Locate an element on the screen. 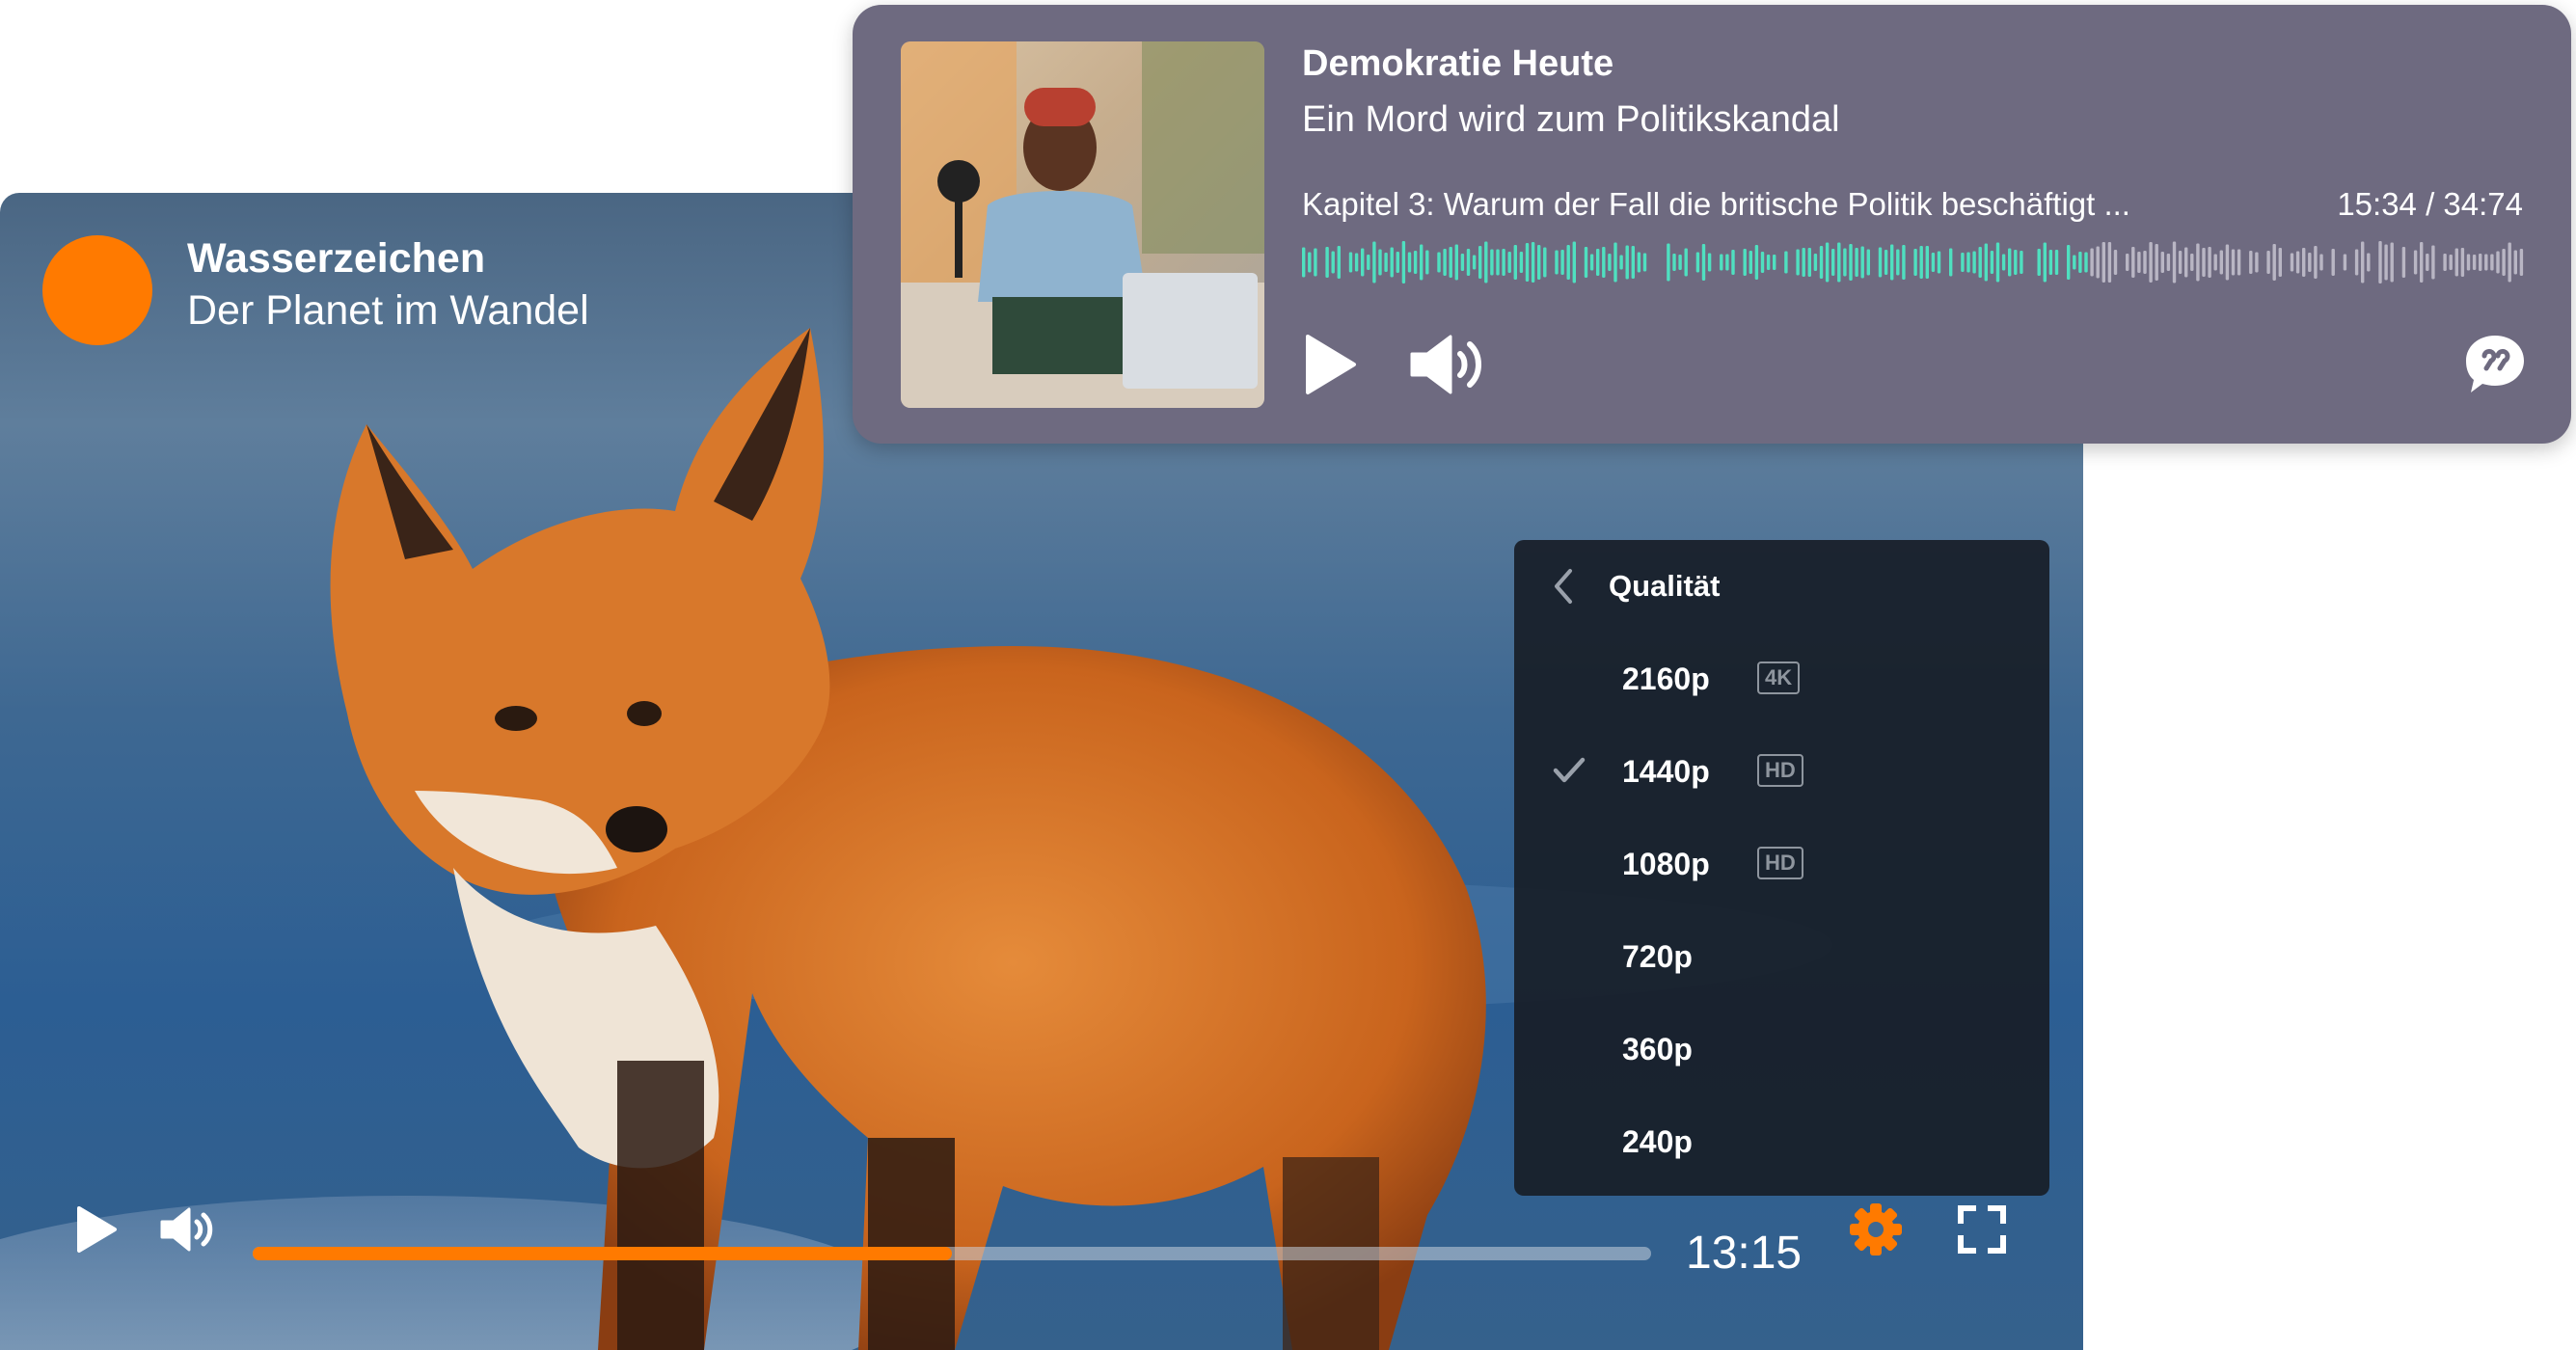 Image resolution: width=2576 pixels, height=1350 pixels. progress-bar is located at coordinates (952, 1253).